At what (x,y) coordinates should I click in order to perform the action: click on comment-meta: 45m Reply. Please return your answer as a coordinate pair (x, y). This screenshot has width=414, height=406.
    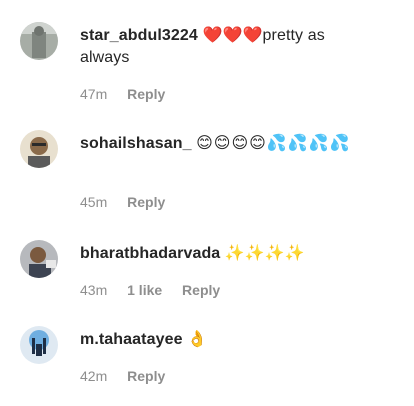
    Looking at the image, I should click on (130, 202).